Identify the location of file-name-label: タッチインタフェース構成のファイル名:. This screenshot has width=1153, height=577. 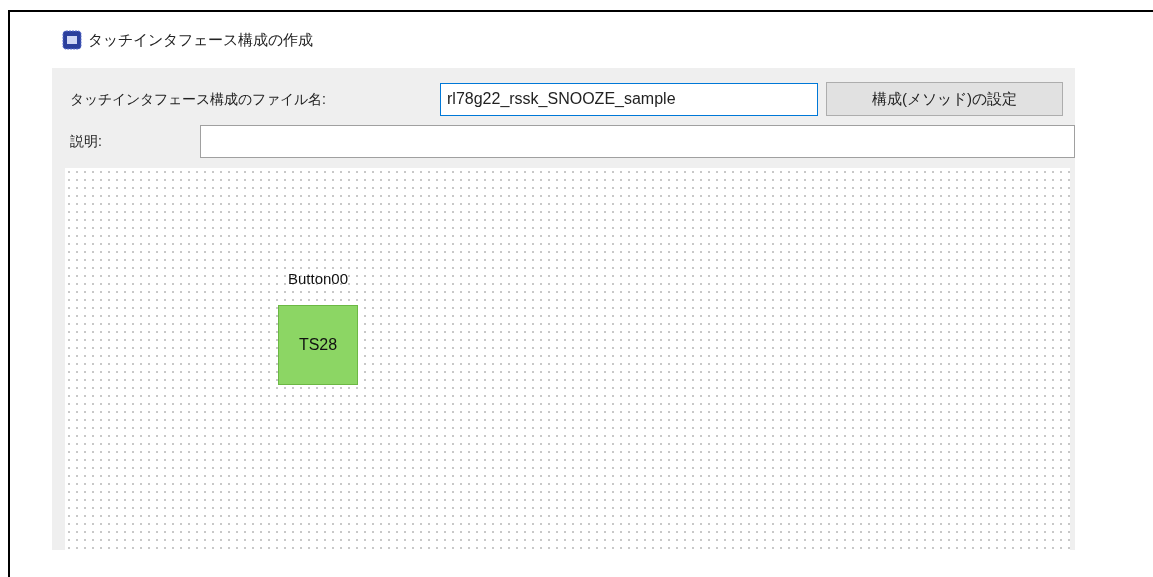
(198, 99).